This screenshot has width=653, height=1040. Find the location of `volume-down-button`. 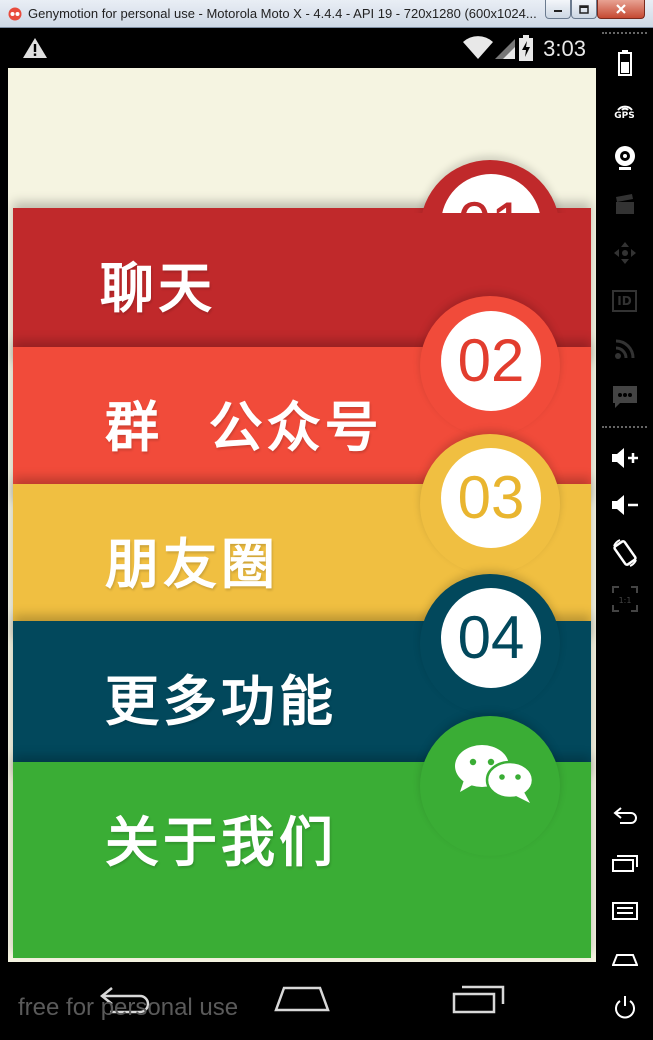

volume-down-button is located at coordinates (624, 505).